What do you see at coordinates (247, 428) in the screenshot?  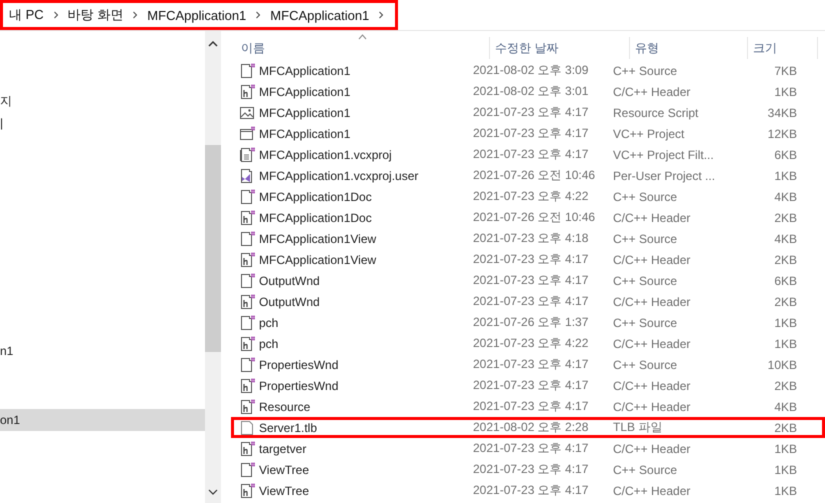 I see `blank-file-icon` at bounding box center [247, 428].